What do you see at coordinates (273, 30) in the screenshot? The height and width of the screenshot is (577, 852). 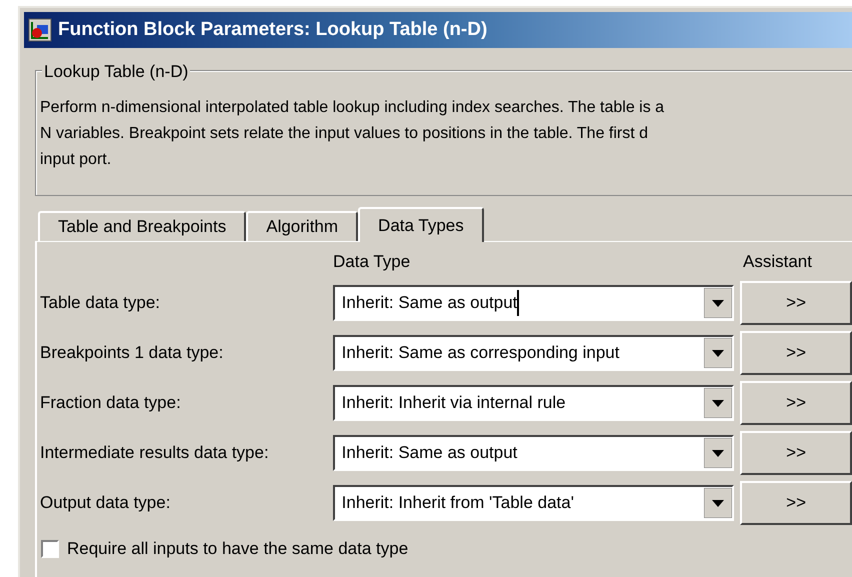 I see `window-title: Function Block Parameters: Lookup Table (n-D)` at bounding box center [273, 30].